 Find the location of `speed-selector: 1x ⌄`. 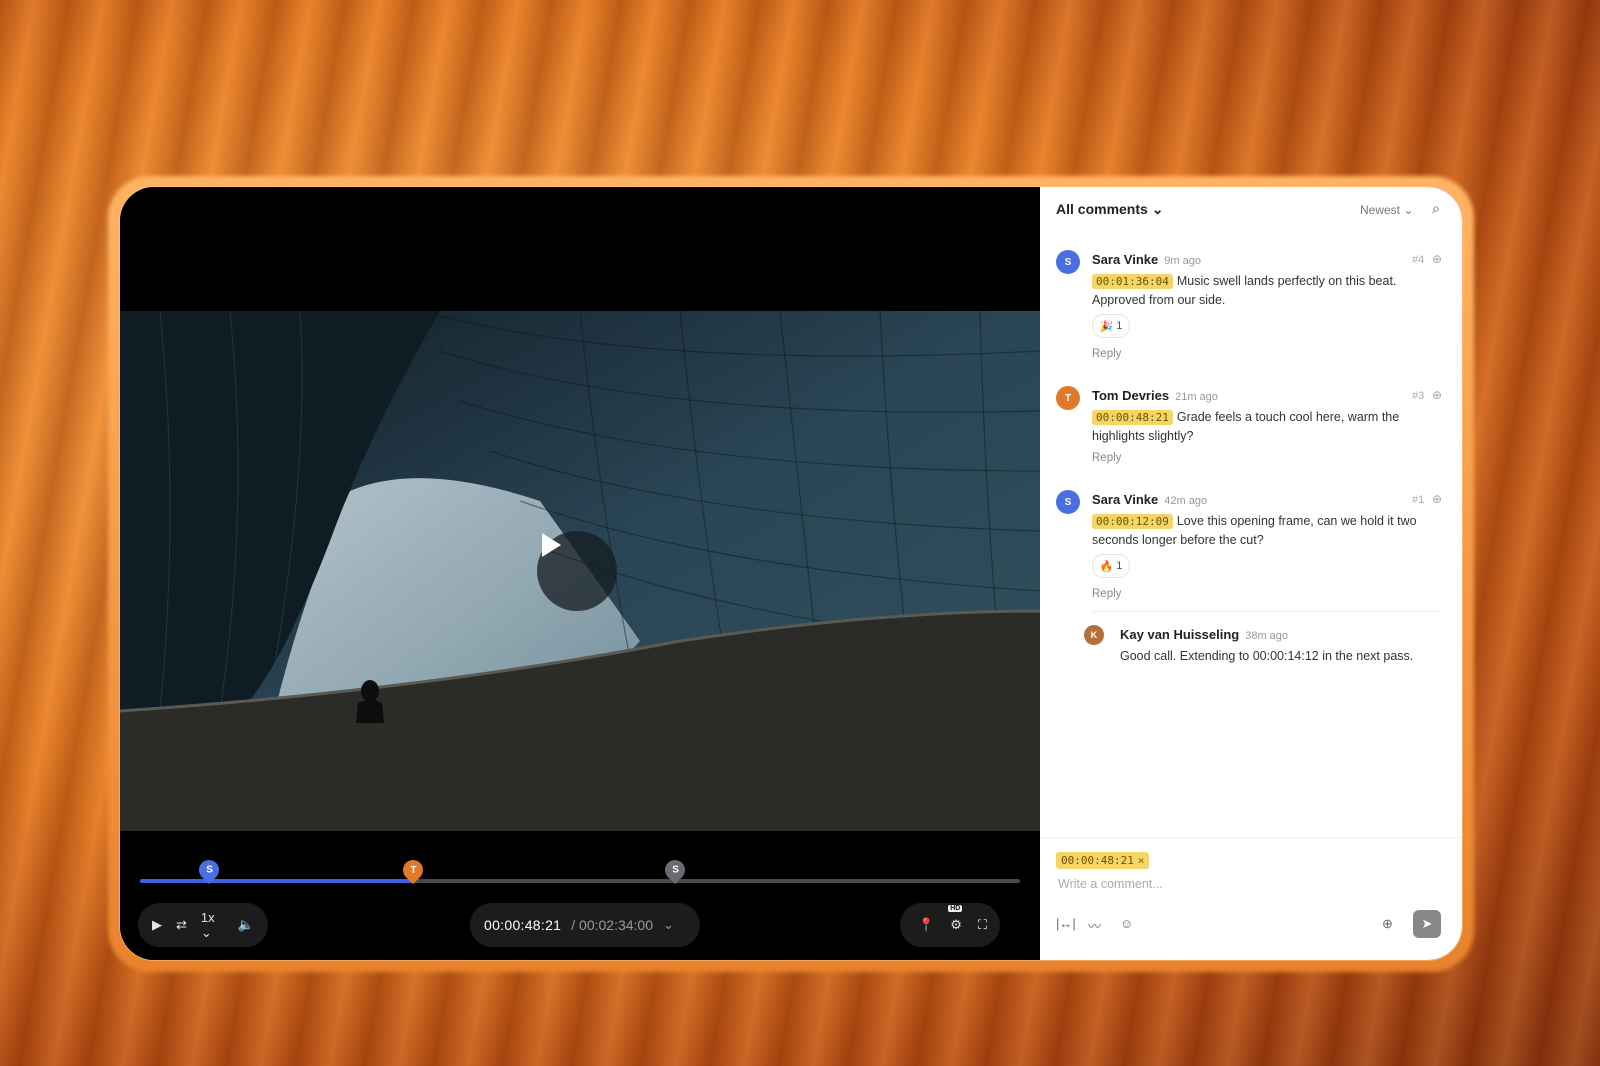

speed-selector: 1x ⌄ is located at coordinates (212, 925).